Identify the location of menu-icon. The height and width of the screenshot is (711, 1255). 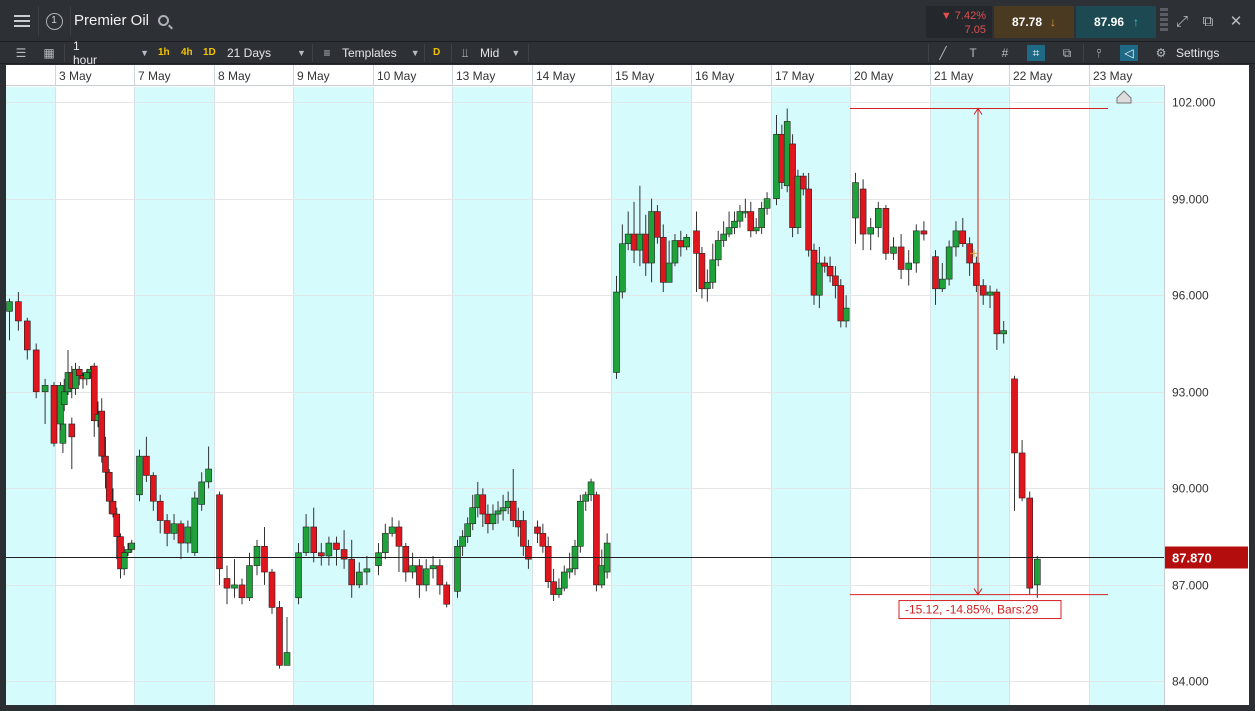
(22, 21).